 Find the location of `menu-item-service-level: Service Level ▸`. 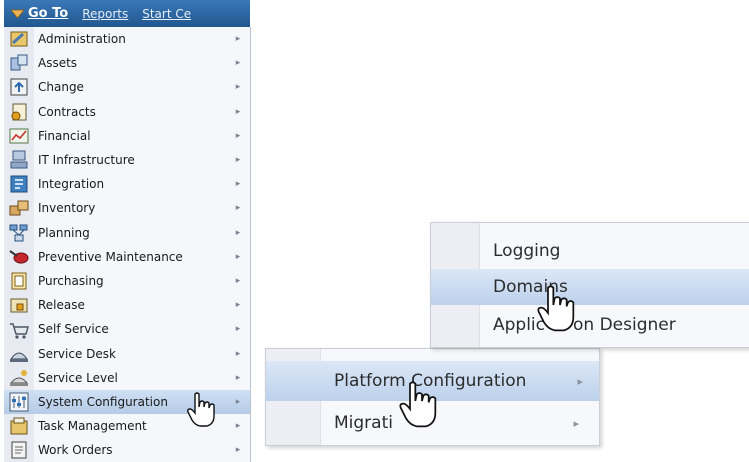

menu-item-service-level: Service Level ▸ is located at coordinates (127, 378).